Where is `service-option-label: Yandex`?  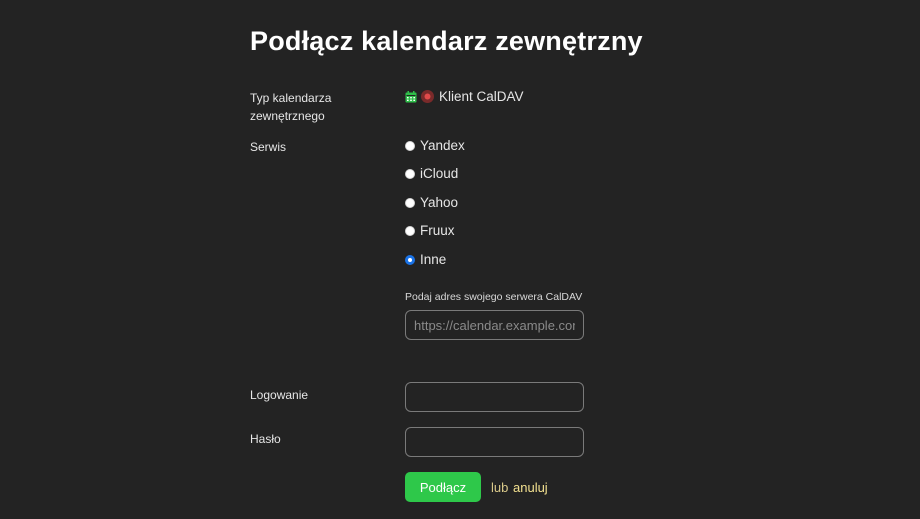 service-option-label: Yandex is located at coordinates (442, 145).